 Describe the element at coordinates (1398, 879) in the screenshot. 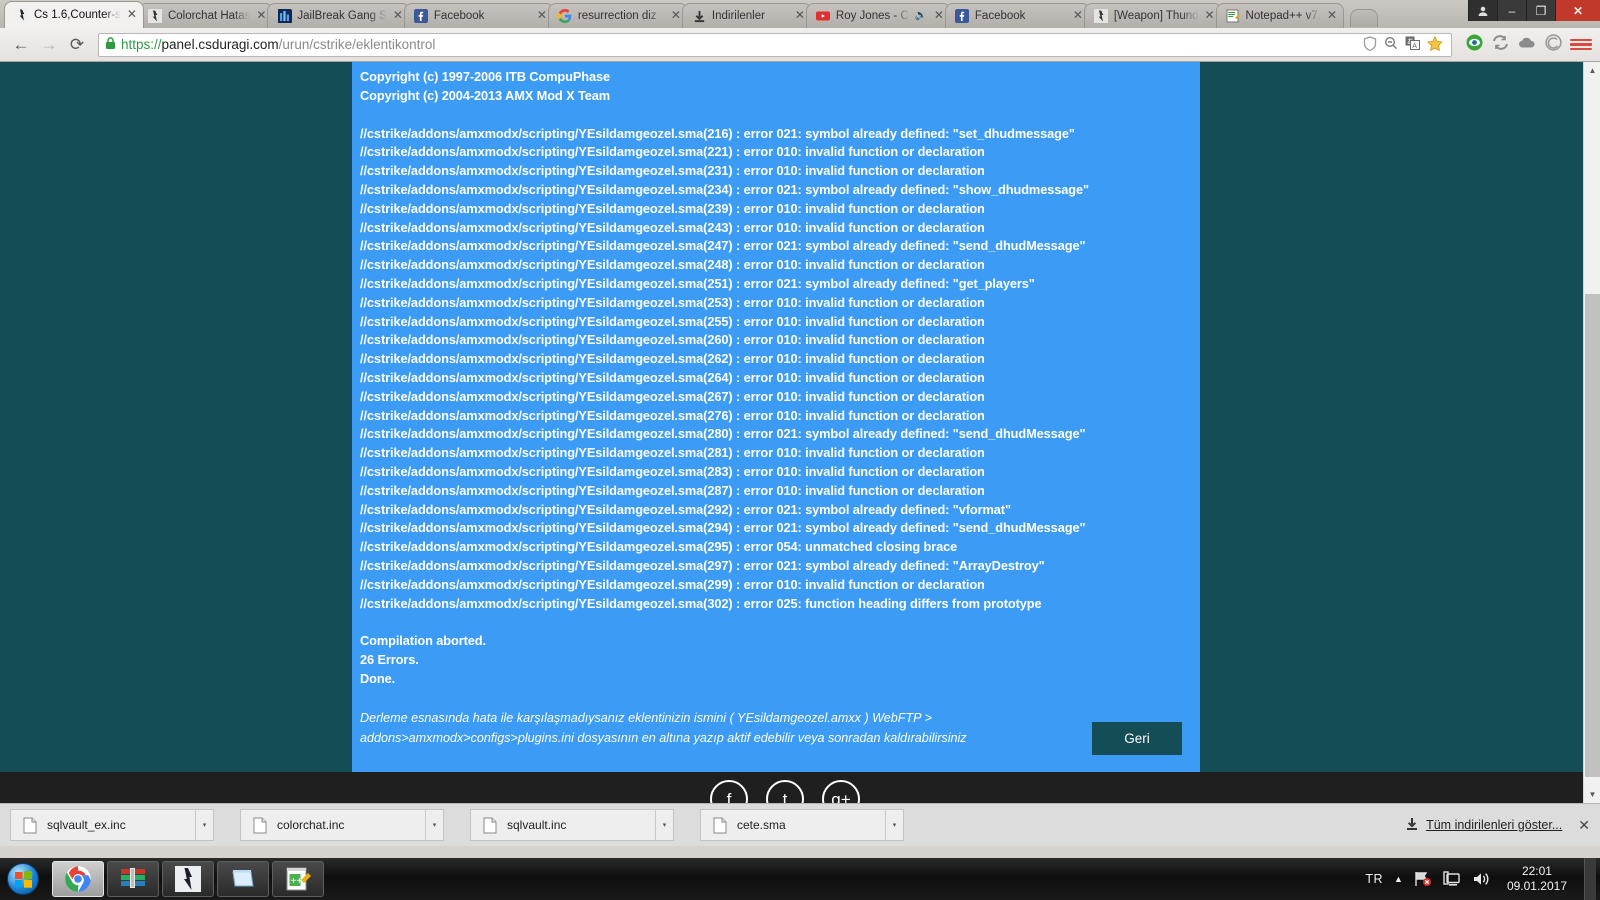

I see `show-hidden-icons-arrow: ▲` at that location.